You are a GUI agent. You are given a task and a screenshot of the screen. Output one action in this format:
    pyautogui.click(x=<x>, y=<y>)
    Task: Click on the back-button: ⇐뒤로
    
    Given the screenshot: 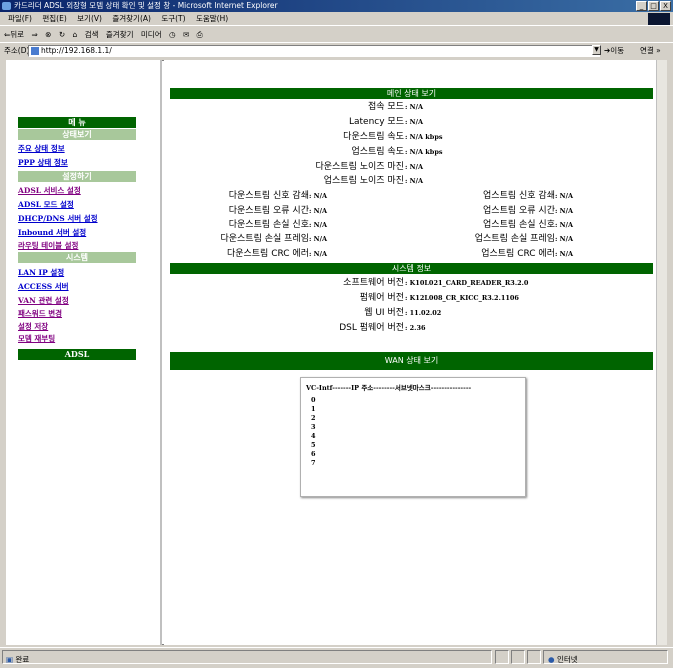 What is the action you would take?
    pyautogui.click(x=14, y=34)
    